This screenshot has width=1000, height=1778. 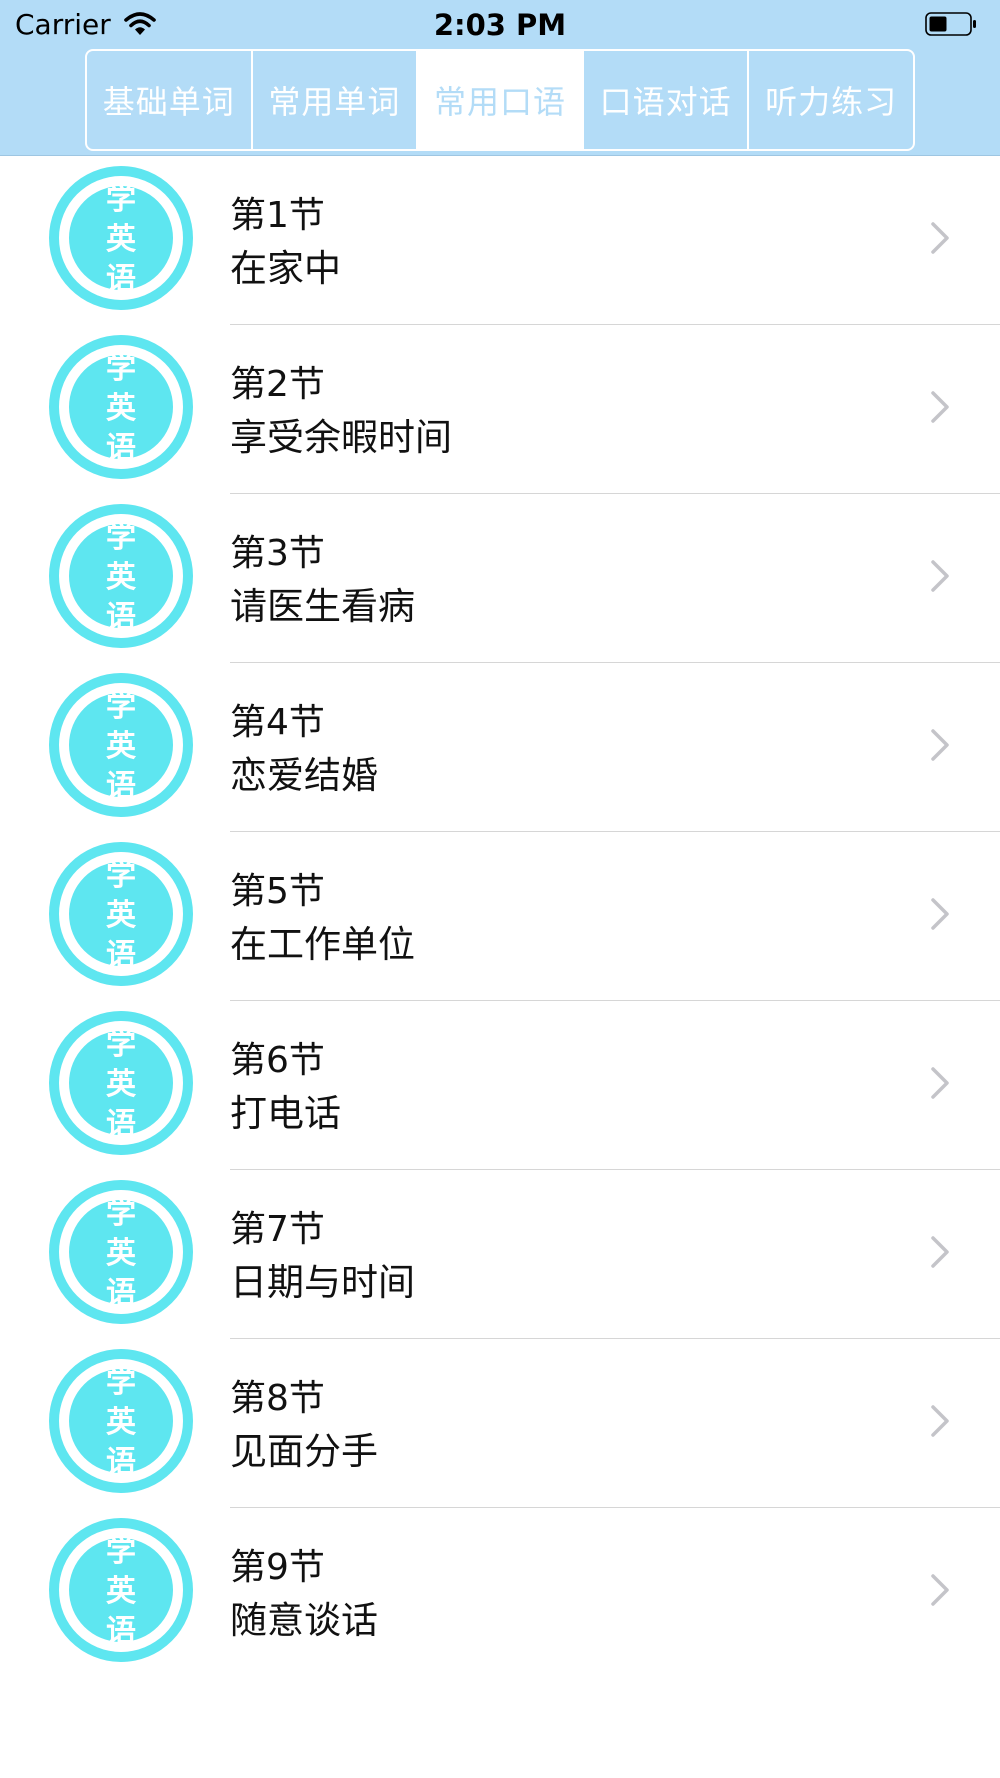 What do you see at coordinates (322, 944) in the screenshot?
I see `lesson-title: 在工作单位` at bounding box center [322, 944].